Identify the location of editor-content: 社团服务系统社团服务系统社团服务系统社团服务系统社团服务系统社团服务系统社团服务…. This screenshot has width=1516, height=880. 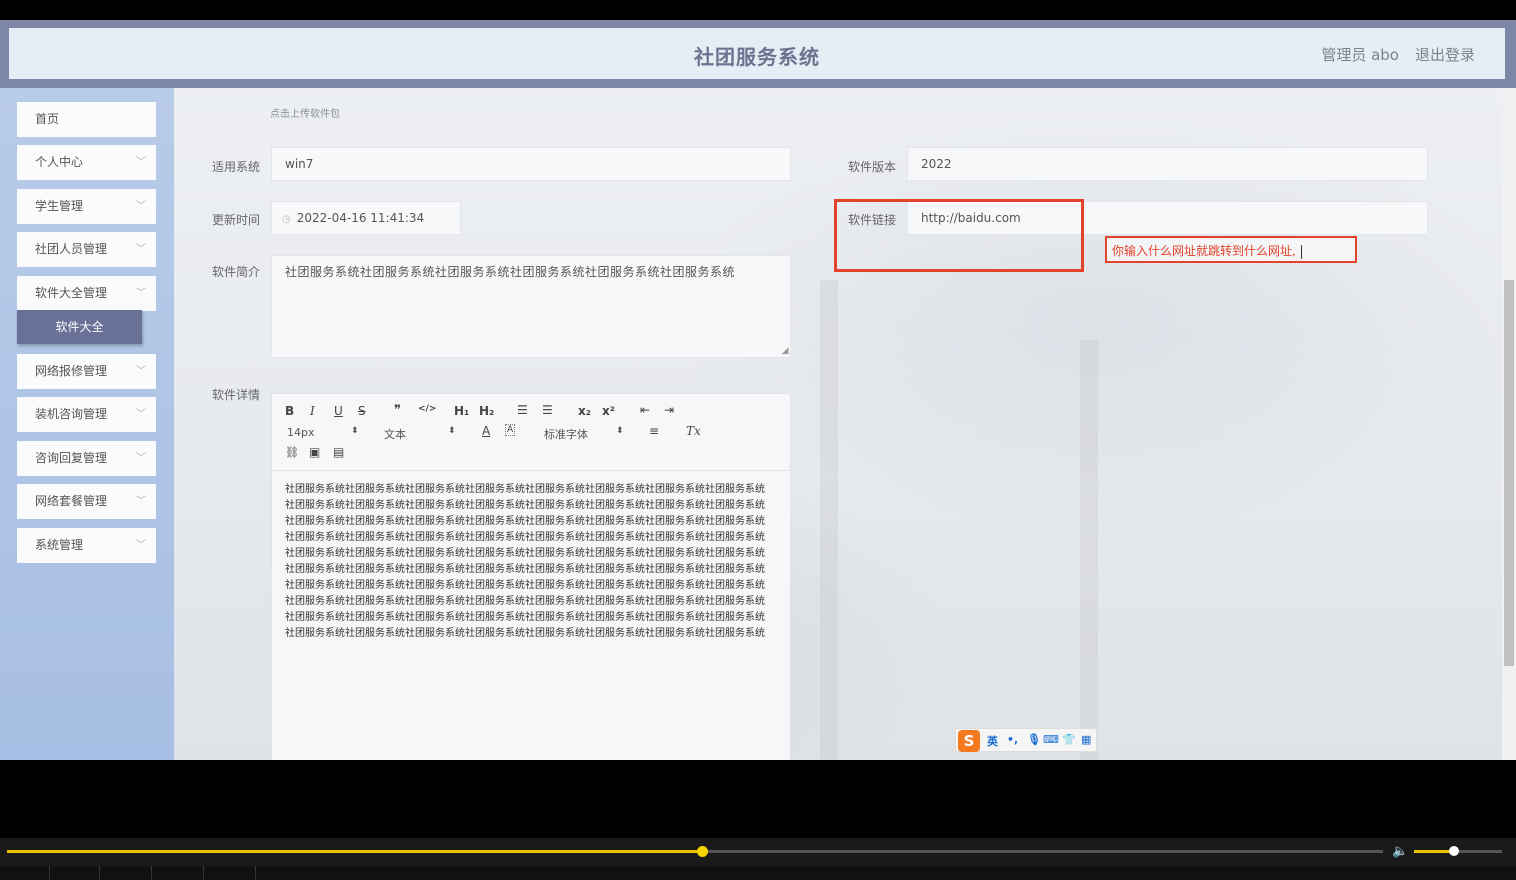
(529, 562).